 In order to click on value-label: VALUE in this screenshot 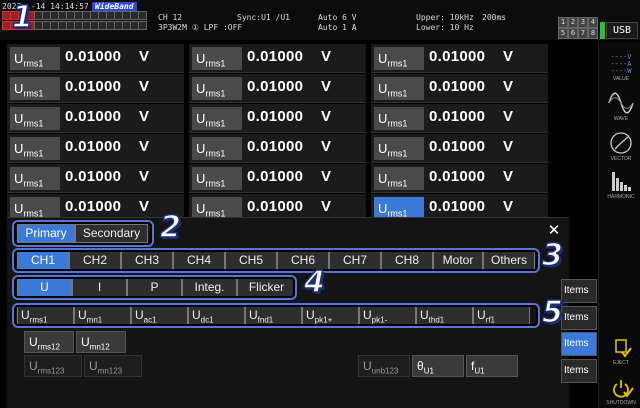, I will do `click(621, 79)`.